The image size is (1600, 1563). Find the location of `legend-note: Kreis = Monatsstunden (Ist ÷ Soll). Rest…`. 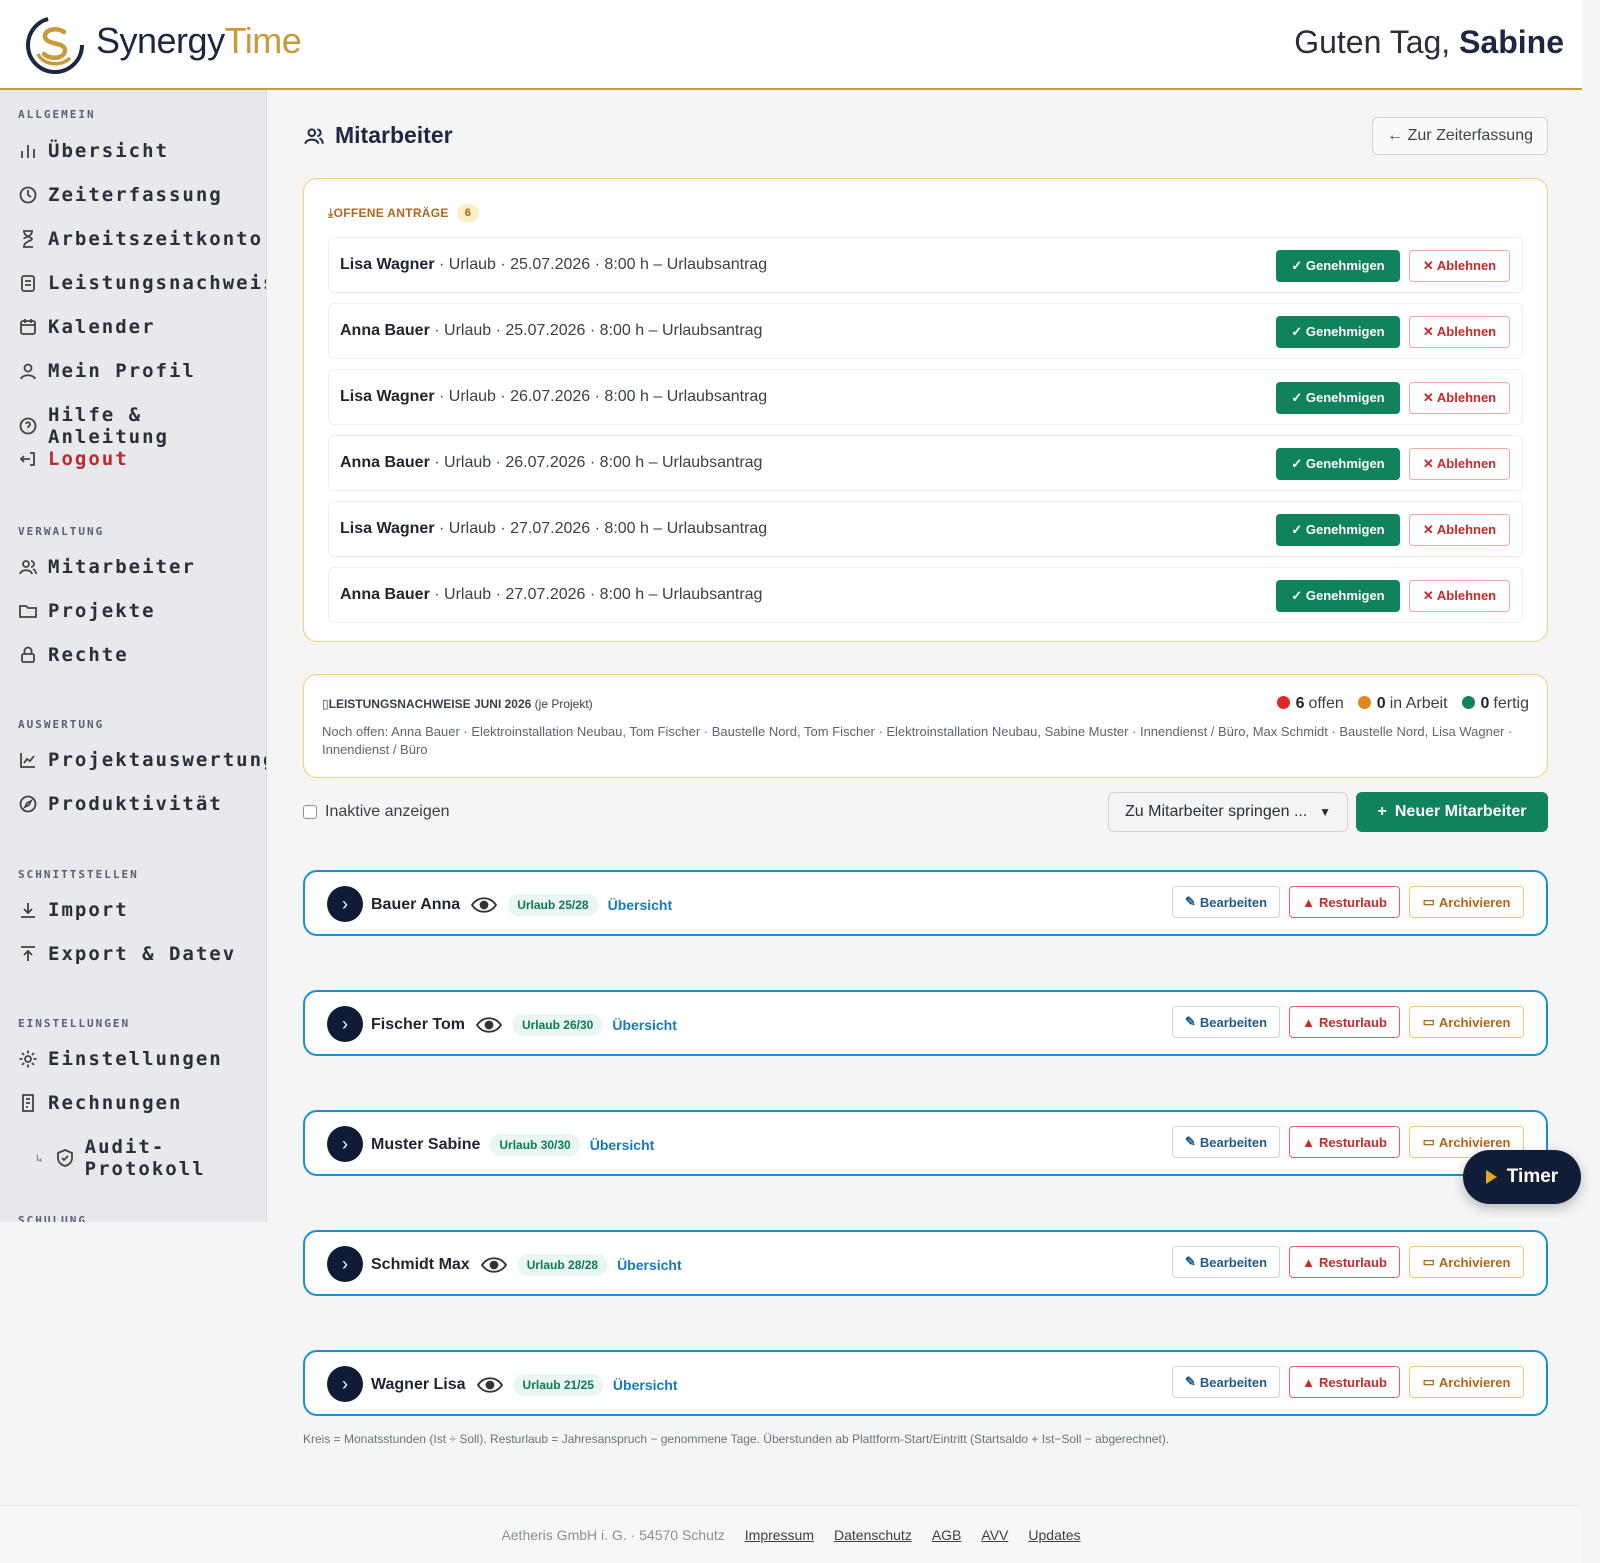

legend-note: Kreis = Monatsstunden (Ist ÷ Soll). Rest… is located at coordinates (736, 1439).